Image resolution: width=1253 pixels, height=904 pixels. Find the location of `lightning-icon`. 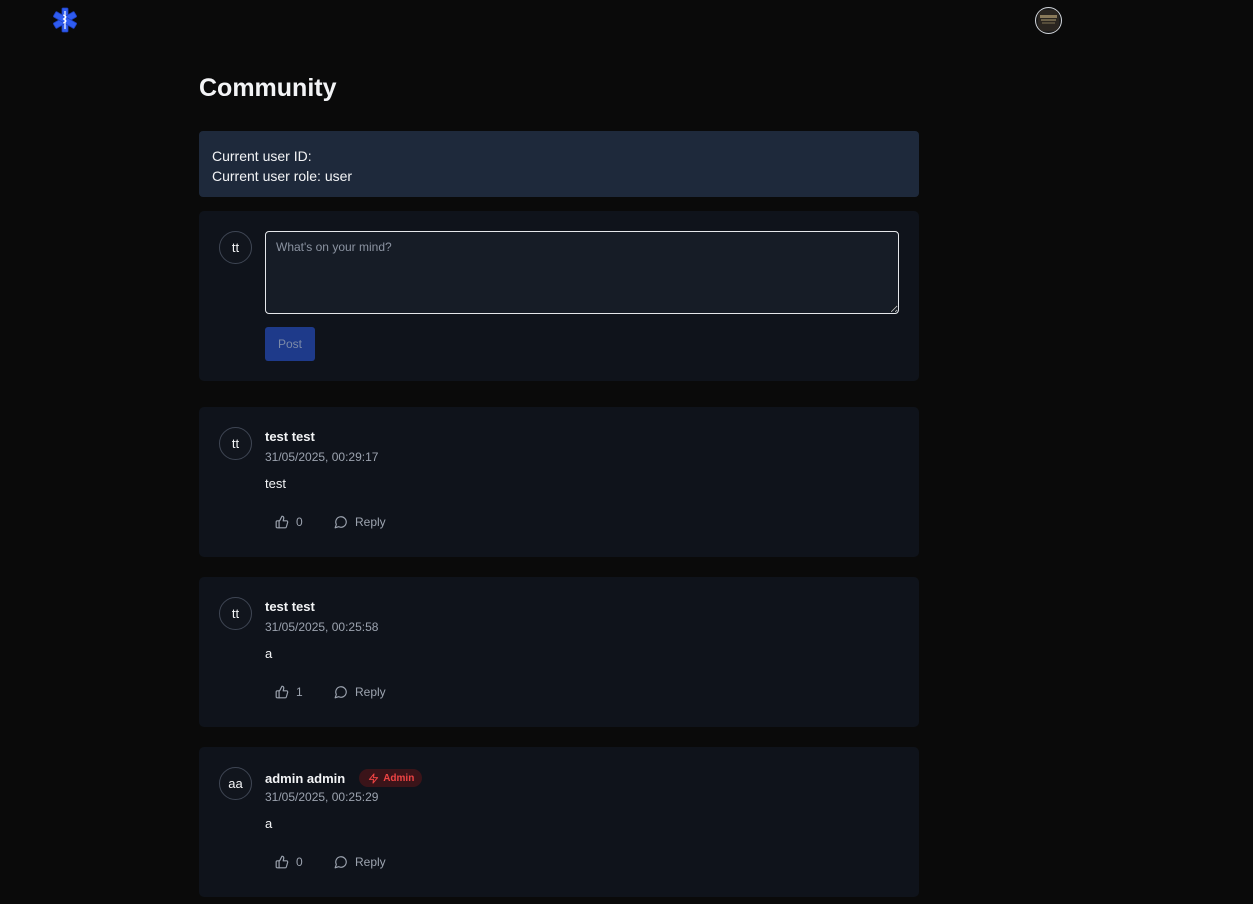

lightning-icon is located at coordinates (374, 778).